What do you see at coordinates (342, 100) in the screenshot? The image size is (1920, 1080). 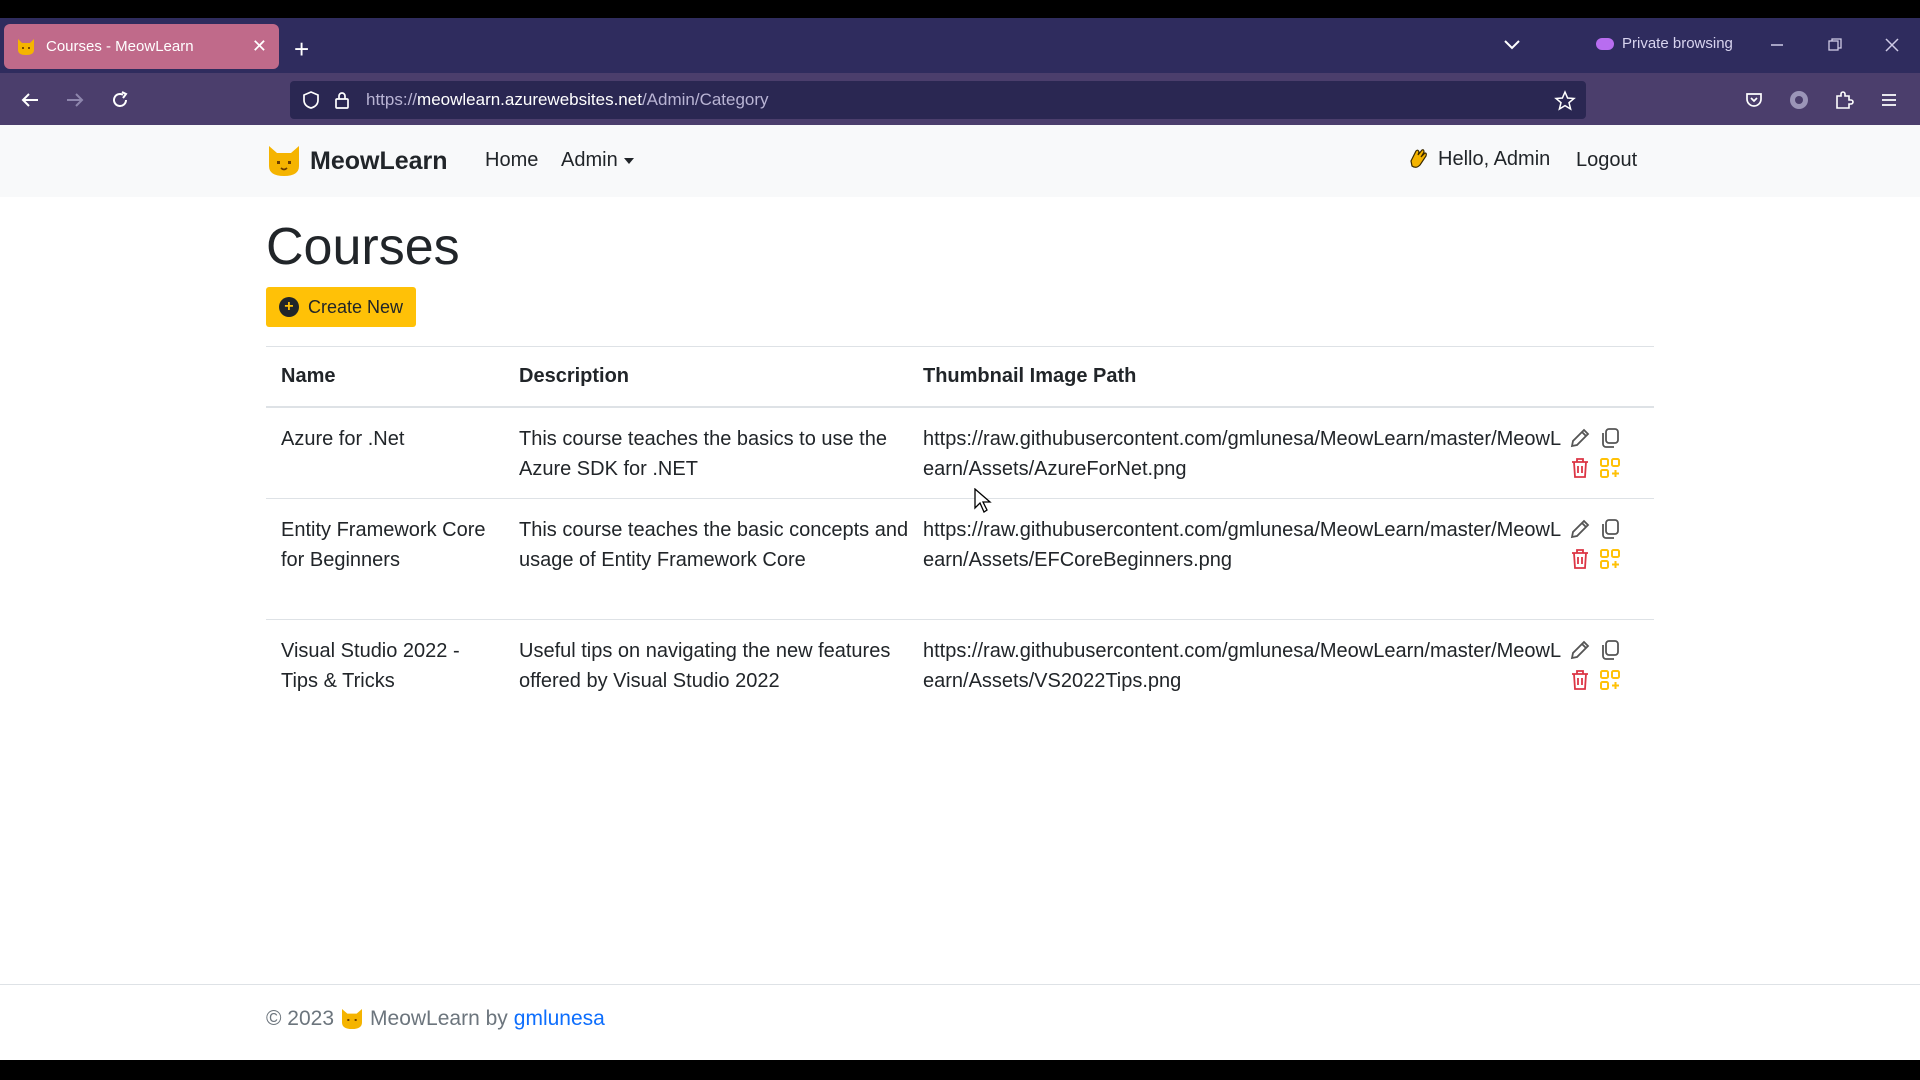 I see `lock-icon` at bounding box center [342, 100].